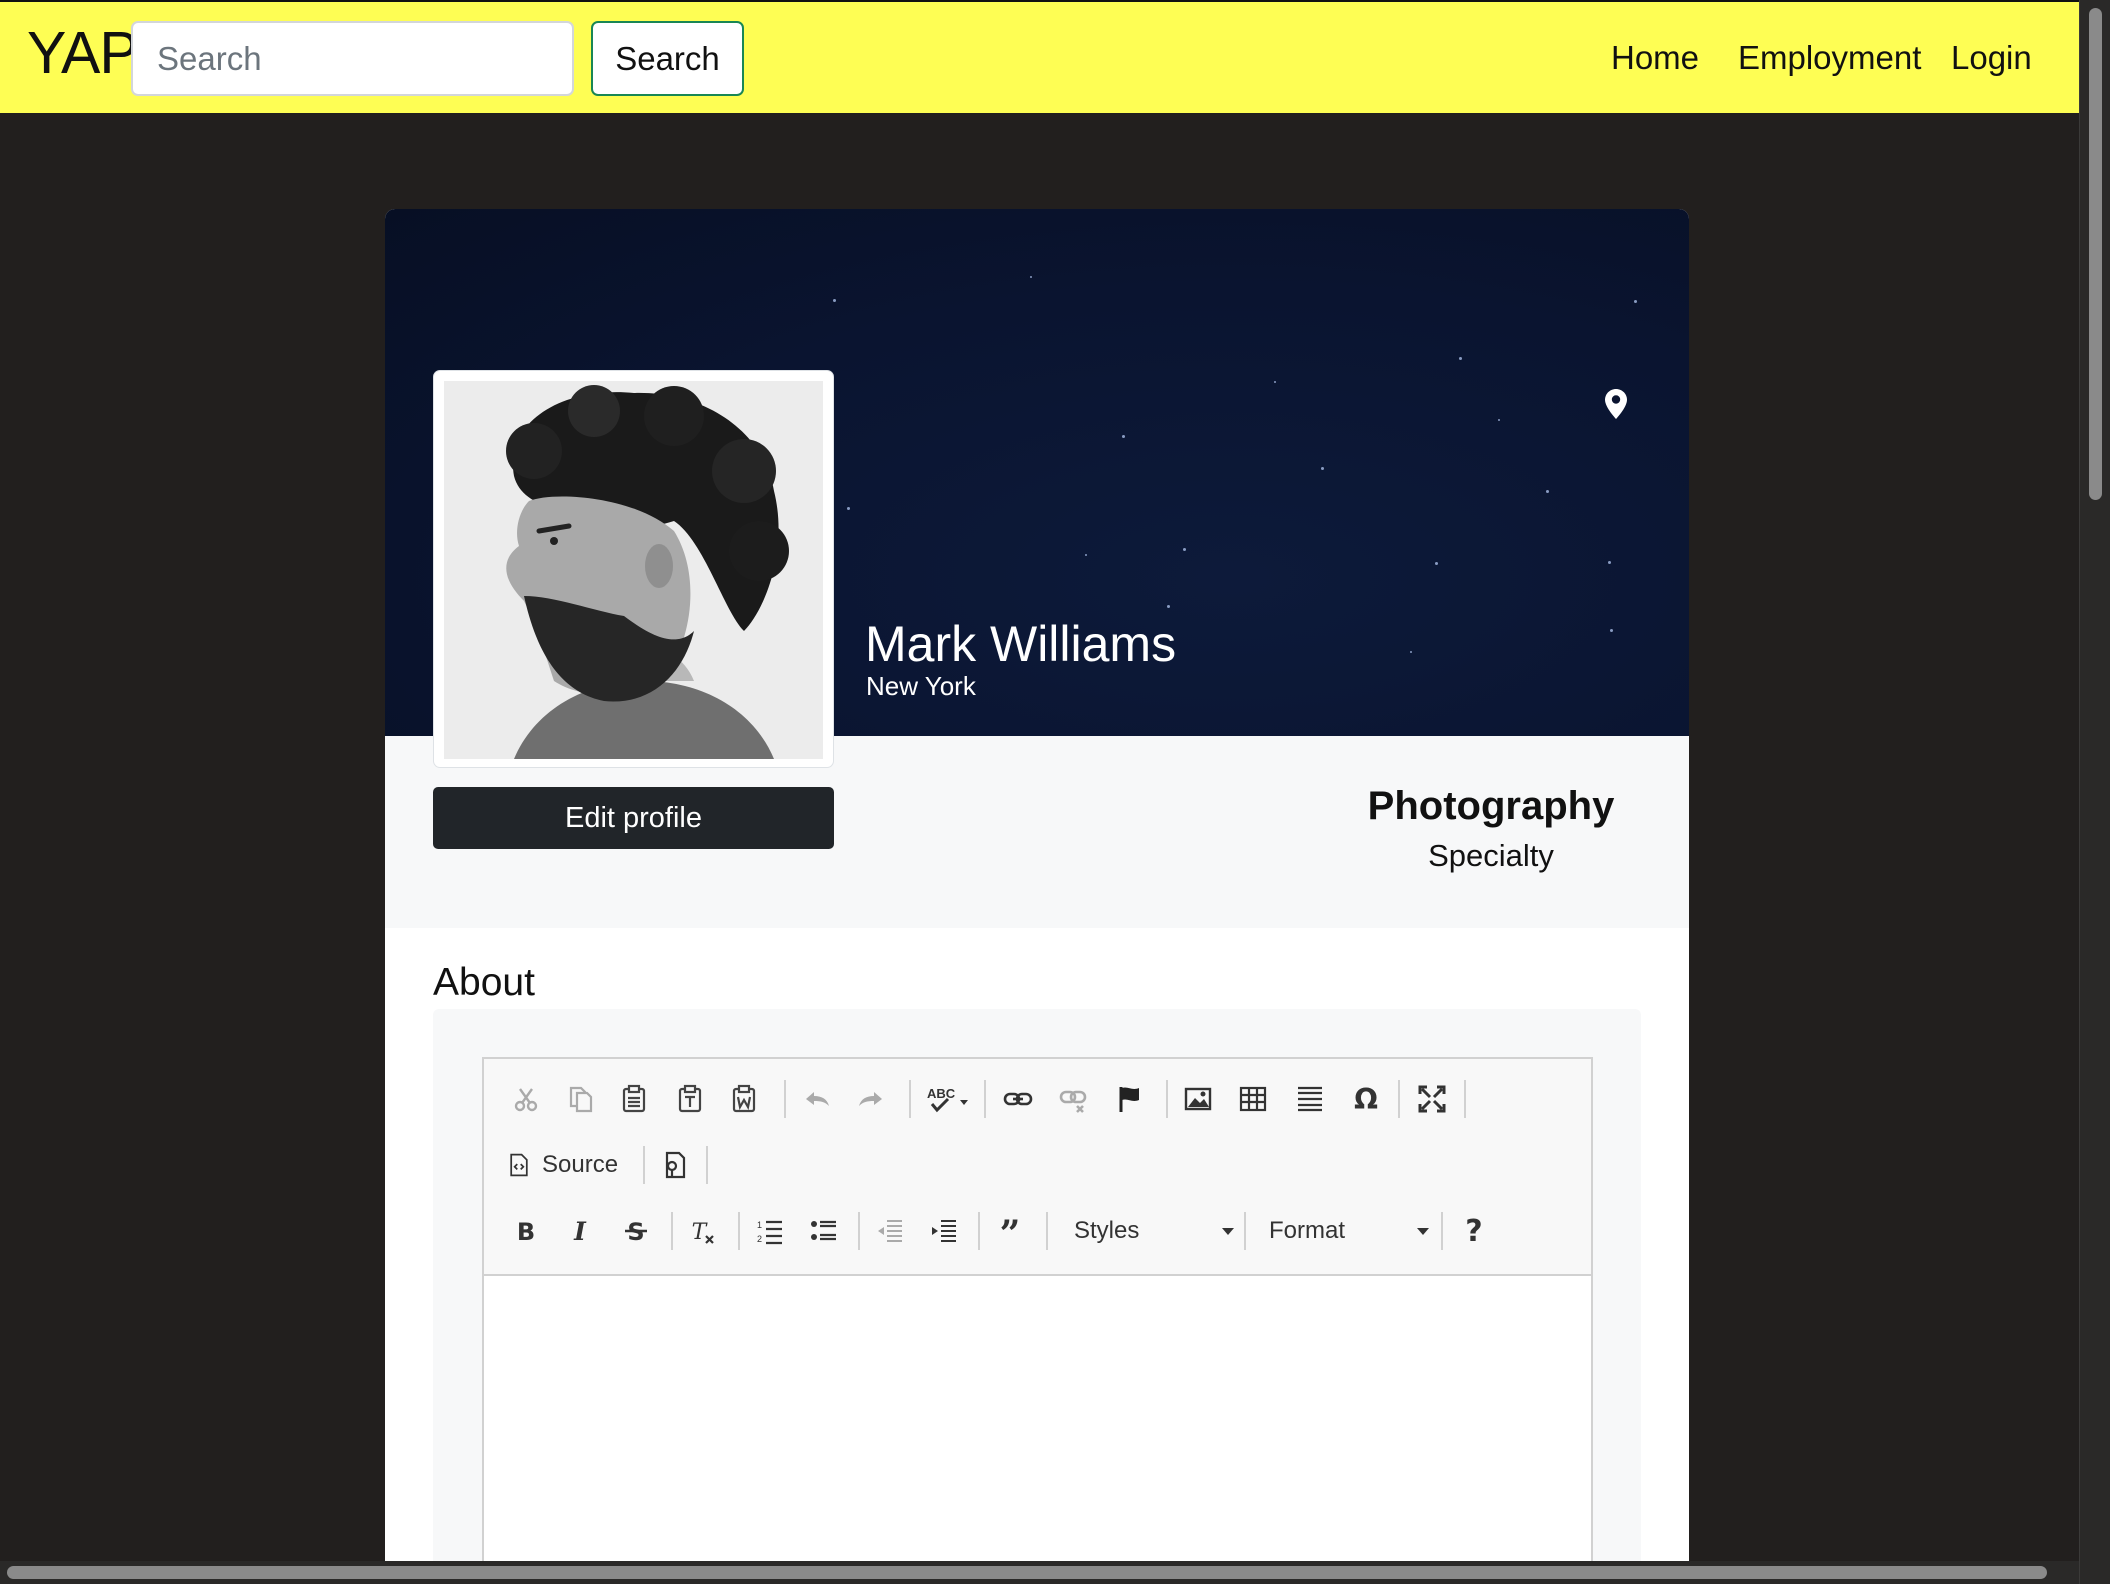 The height and width of the screenshot is (1584, 2110). I want to click on bold-icon: B, so click(526, 1231).